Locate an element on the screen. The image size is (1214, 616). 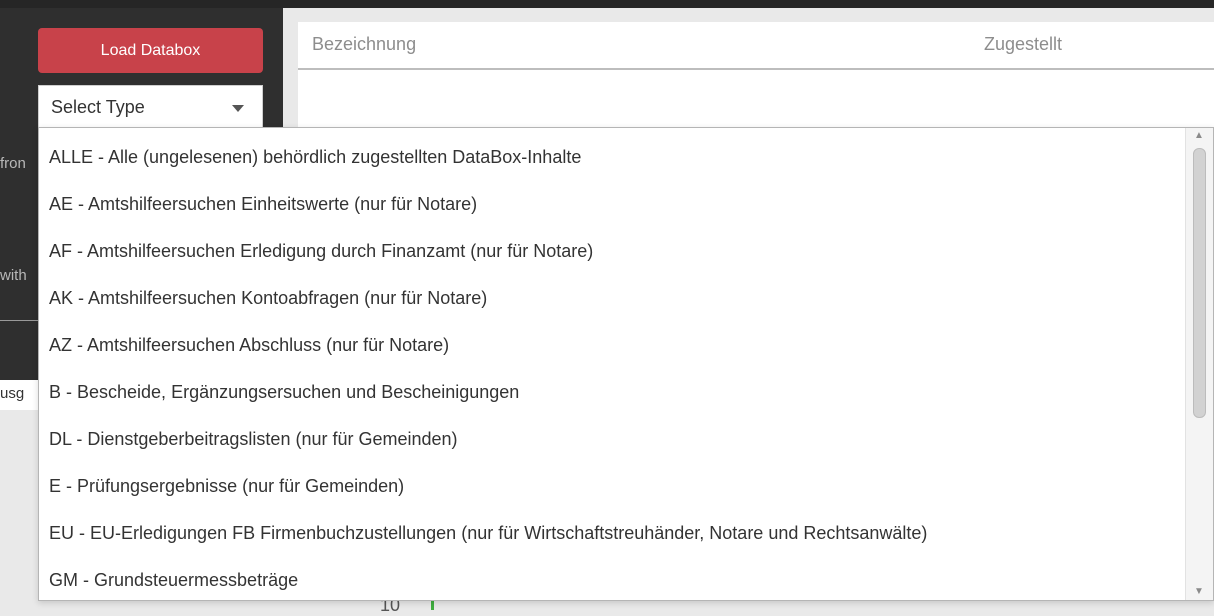
scroll-up-arrow-icon: ▲ is located at coordinates (1199, 136).